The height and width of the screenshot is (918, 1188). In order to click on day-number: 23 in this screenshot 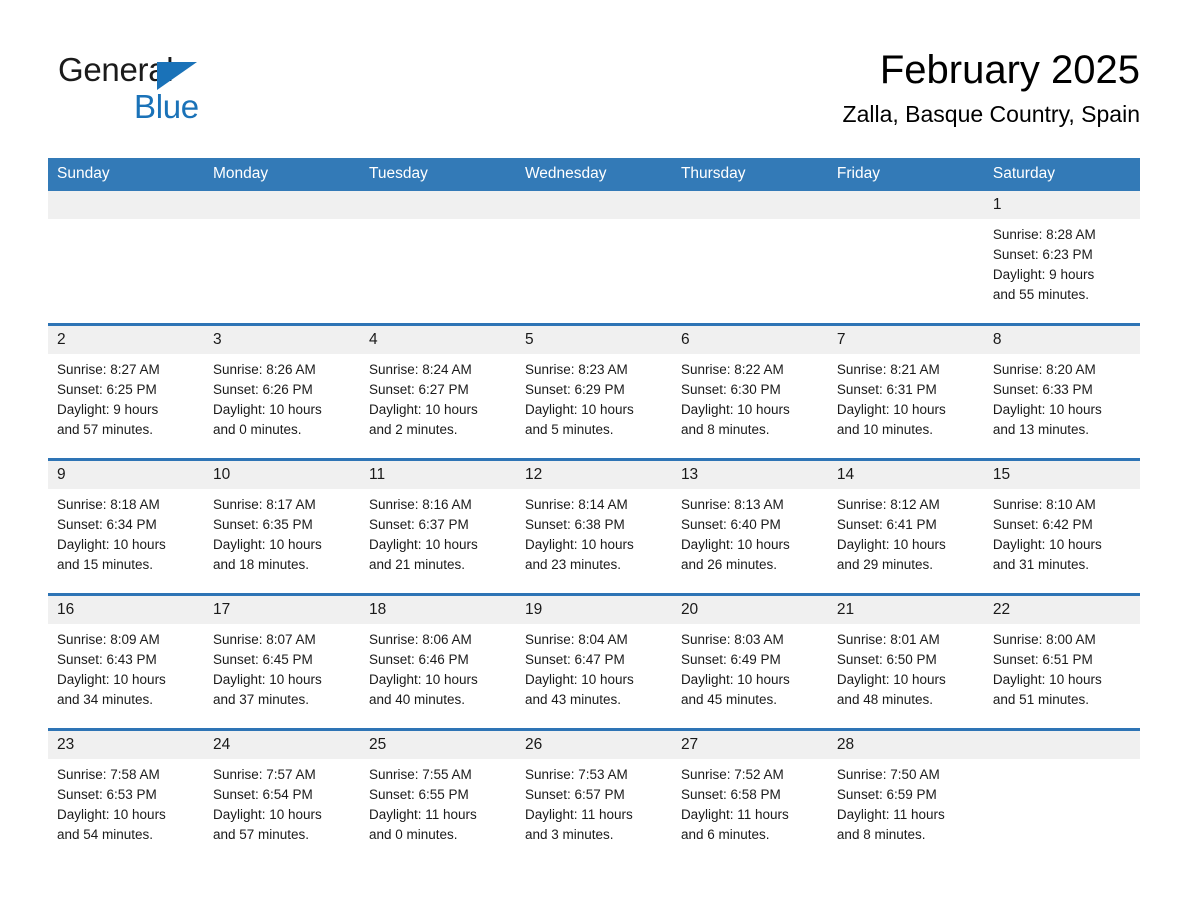, I will do `click(126, 745)`.